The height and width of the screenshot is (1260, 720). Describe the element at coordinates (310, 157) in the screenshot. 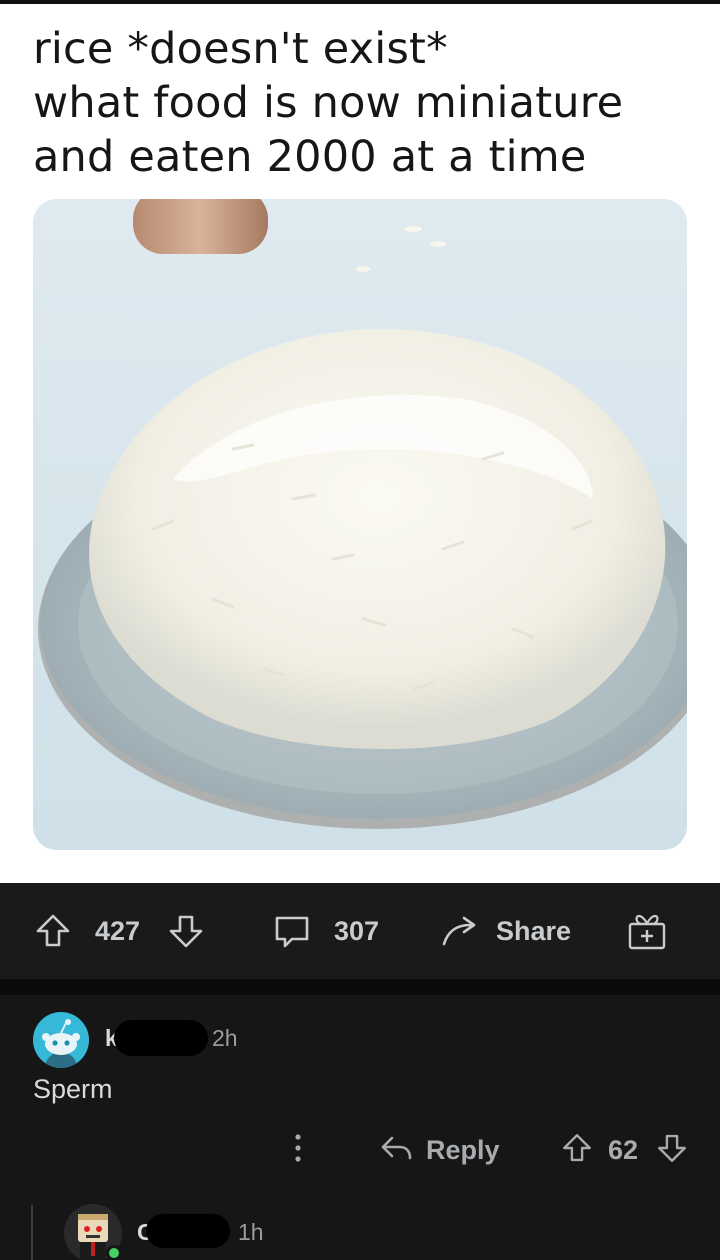

I see `caption-line-3: and eaten 2000 at a time` at that location.